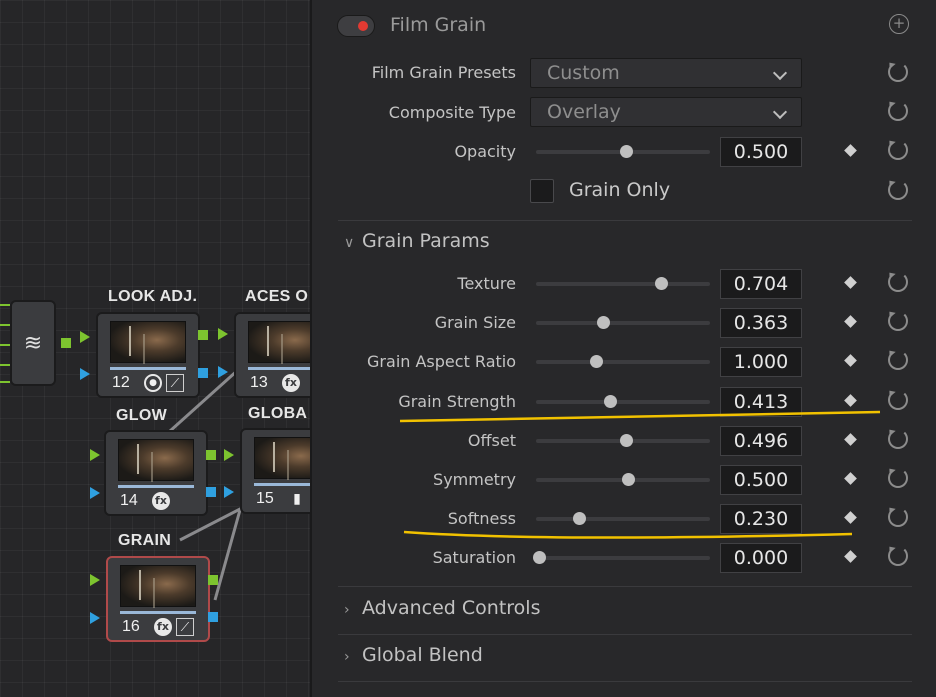 The image size is (936, 697). Describe the element at coordinates (153, 383) in the screenshot. I see `circle-icon: ●` at that location.